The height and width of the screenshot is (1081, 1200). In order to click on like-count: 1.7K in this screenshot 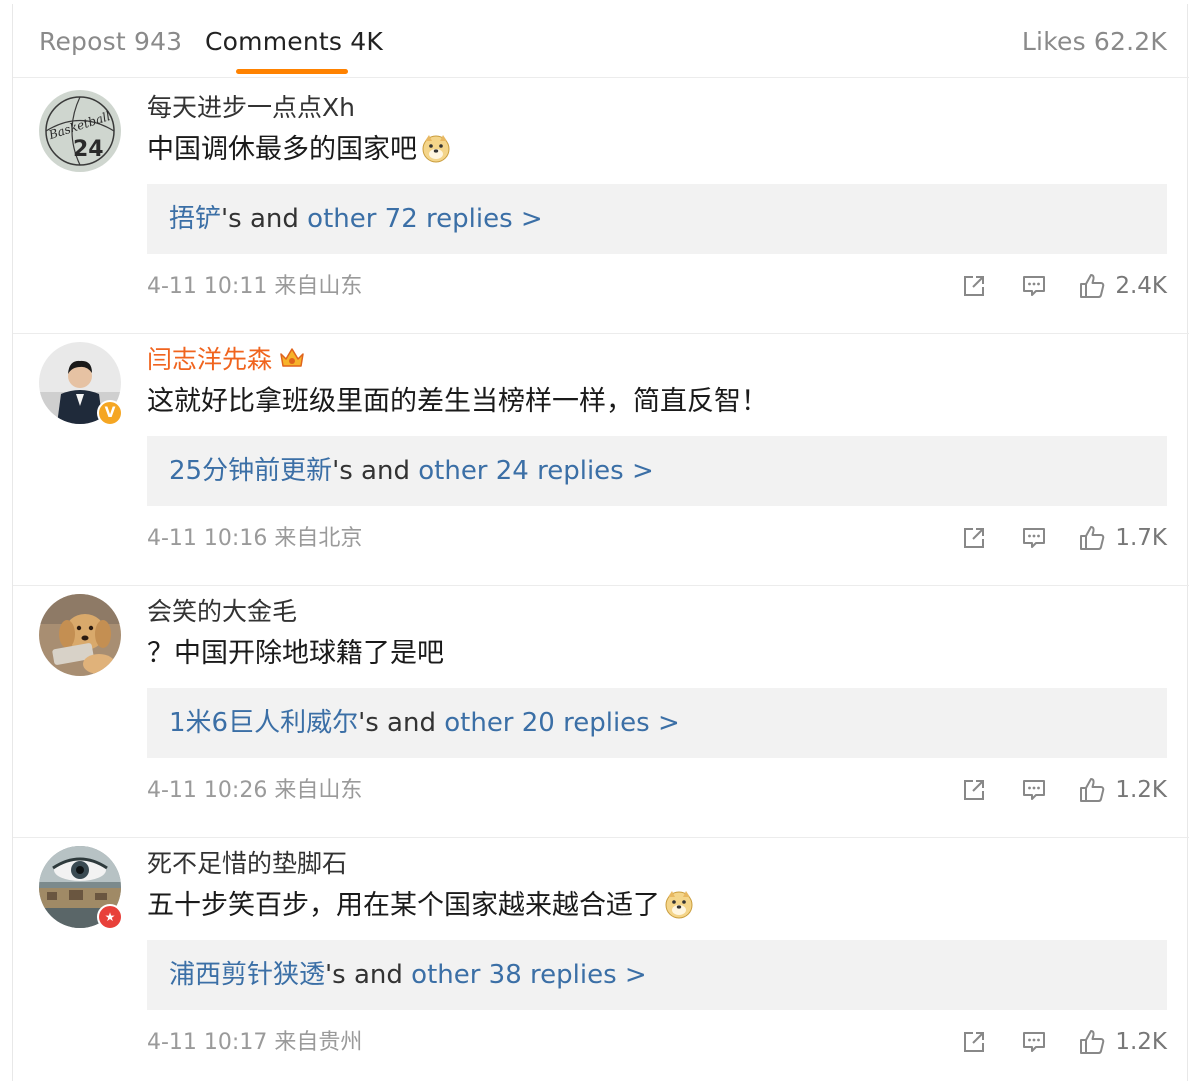, I will do `click(1141, 538)`.